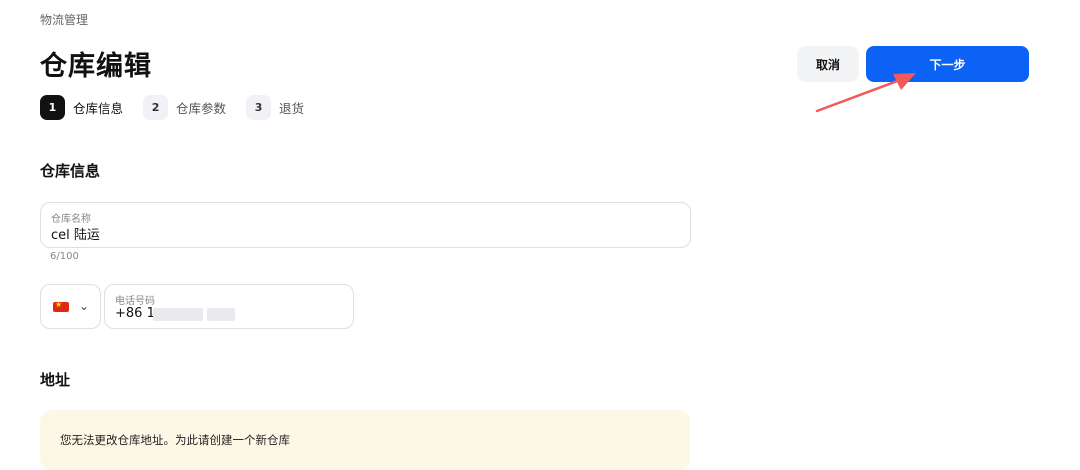  Describe the element at coordinates (858, 95) in the screenshot. I see `annotation-arrow-line` at that location.